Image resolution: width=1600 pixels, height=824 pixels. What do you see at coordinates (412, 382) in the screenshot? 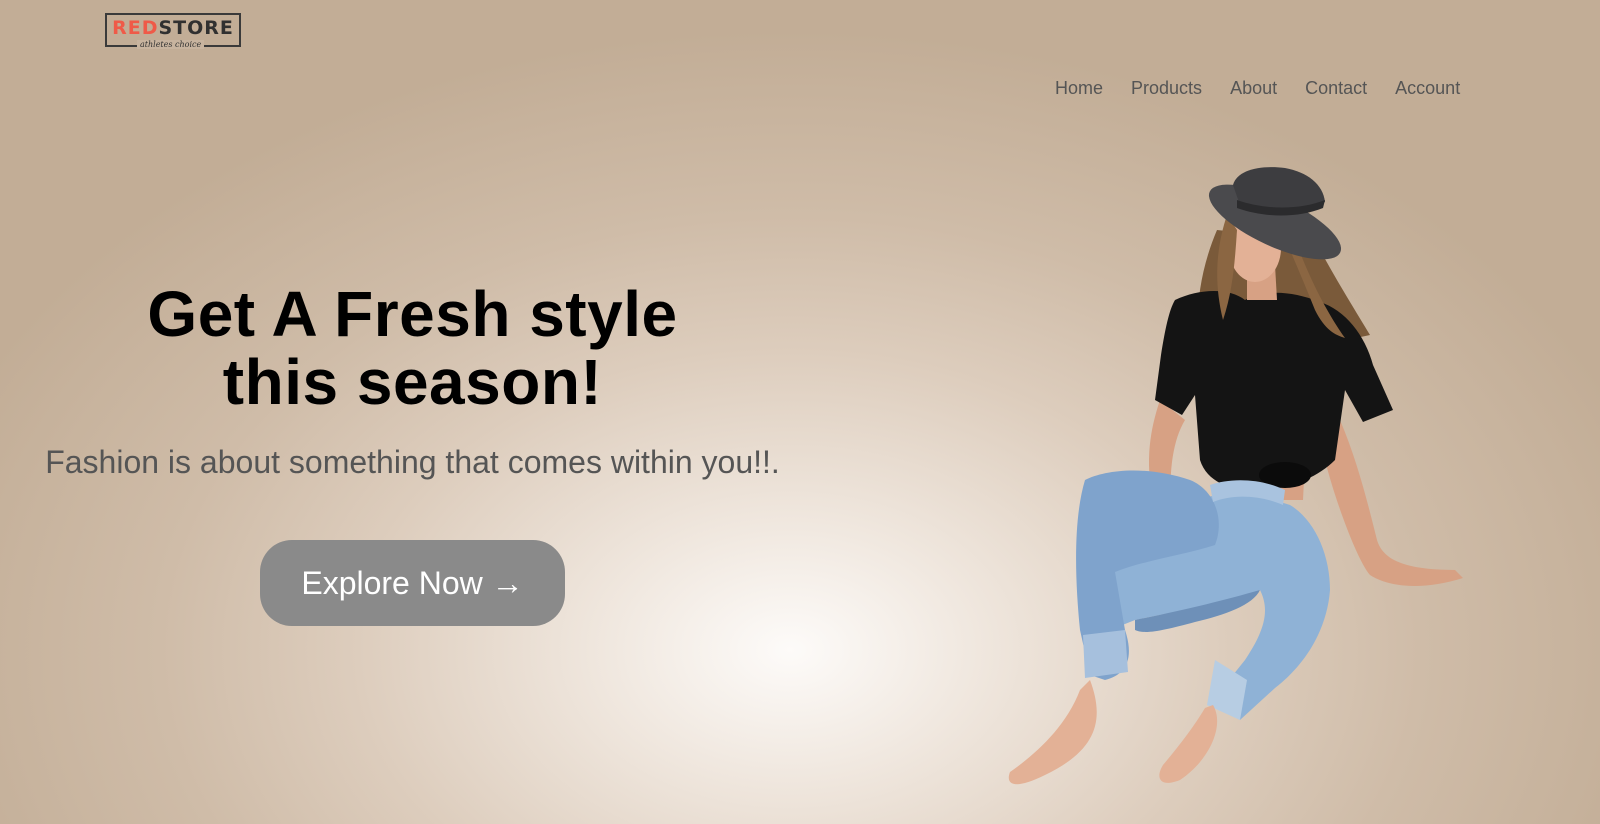
I see `hero-title-line2: this season!` at bounding box center [412, 382].